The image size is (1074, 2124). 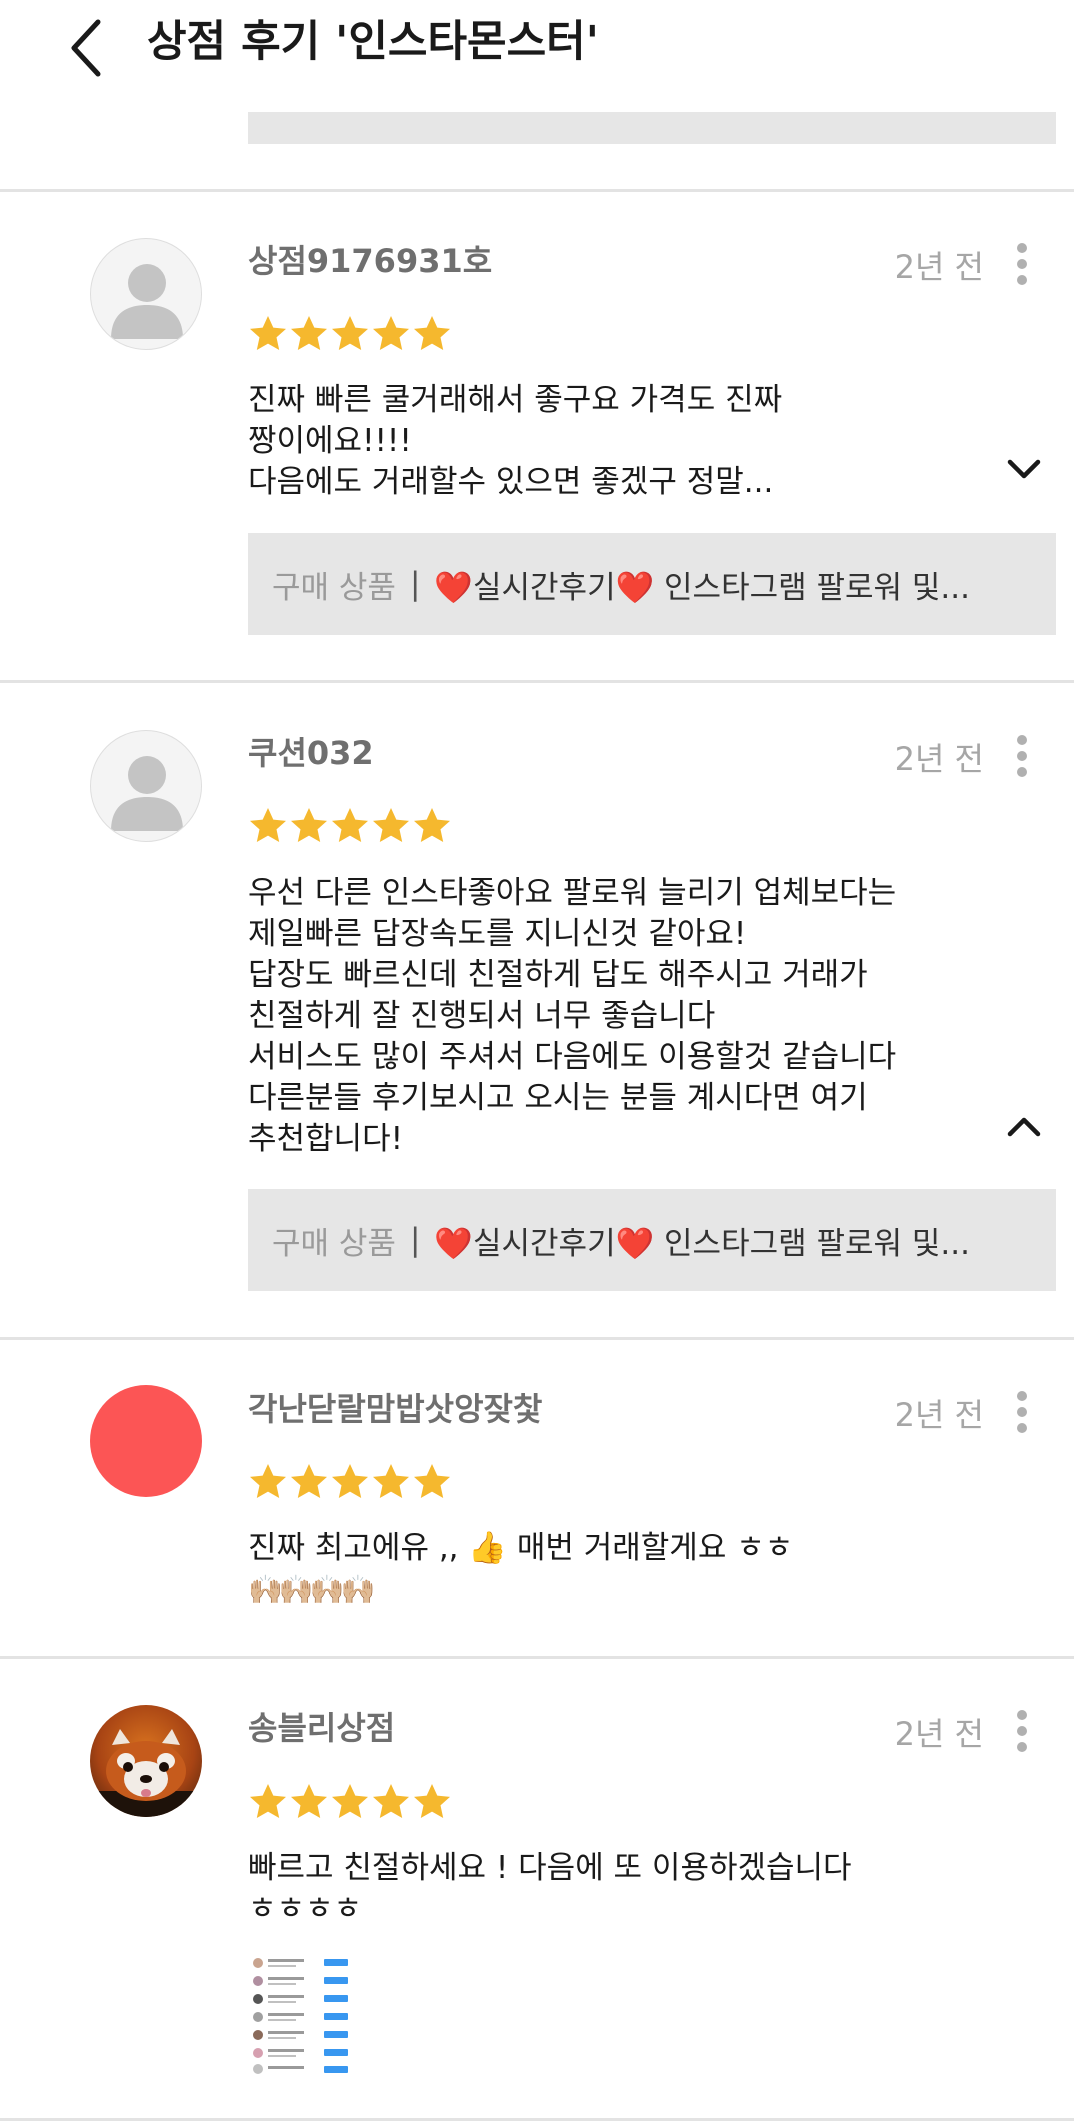 I want to click on reviewer-nickname: 쿠션032, so click(x=311, y=753).